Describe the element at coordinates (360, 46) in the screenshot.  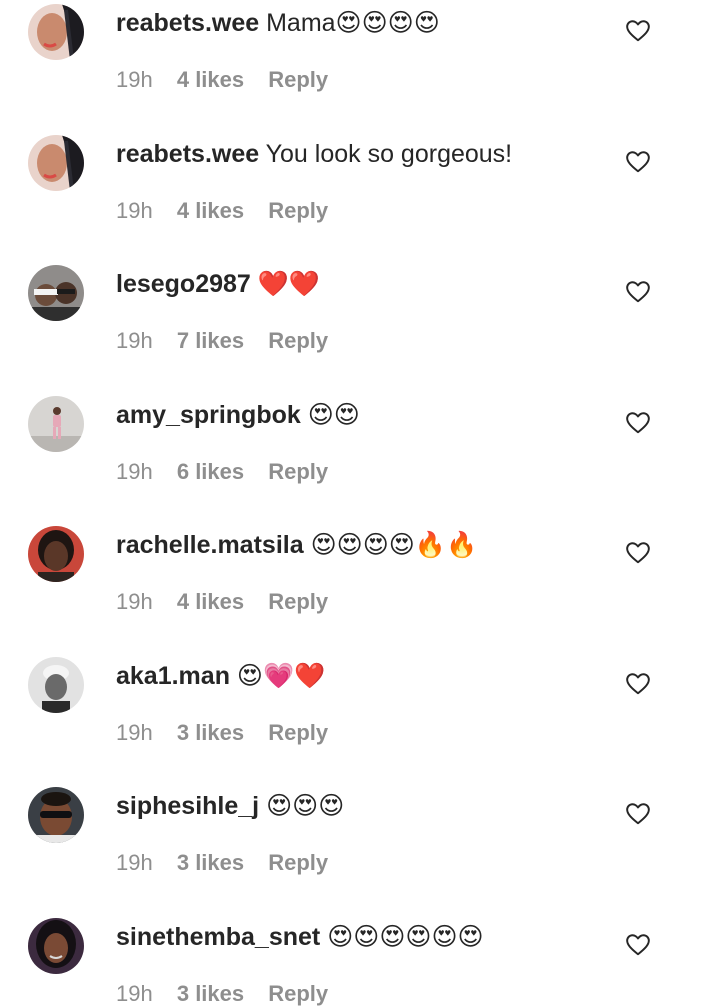
I see `comment-item: reabets.wee Mama😍😍😍😍 19h 4 likes Reply` at that location.